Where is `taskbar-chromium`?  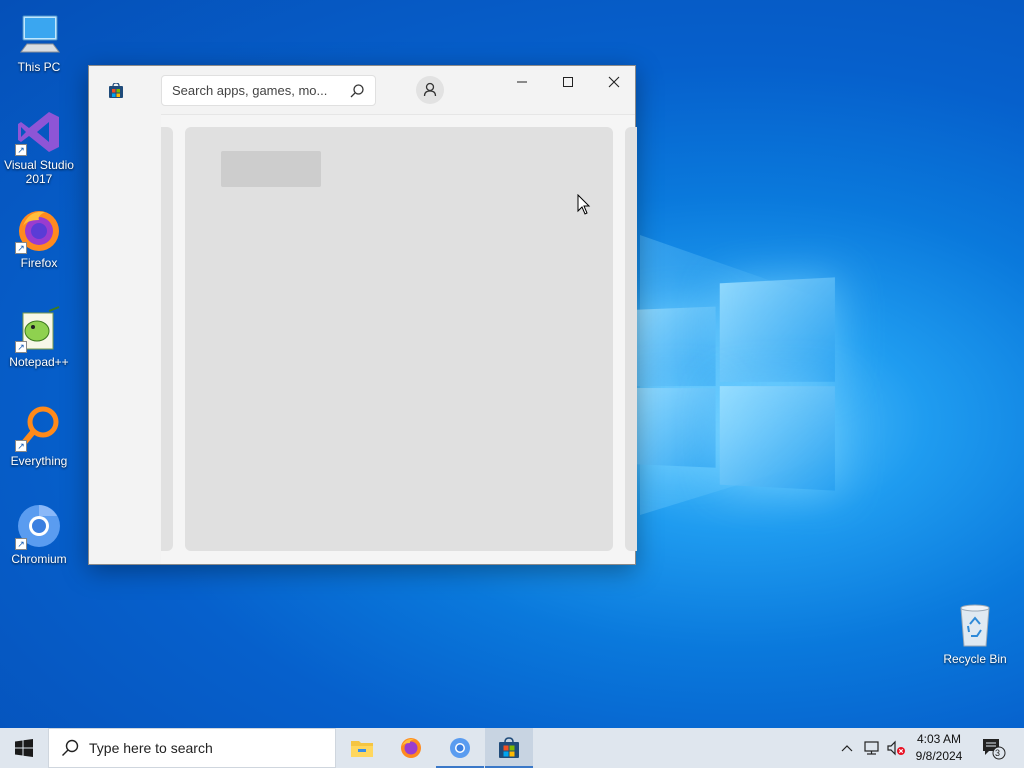
taskbar-chromium is located at coordinates (460, 748).